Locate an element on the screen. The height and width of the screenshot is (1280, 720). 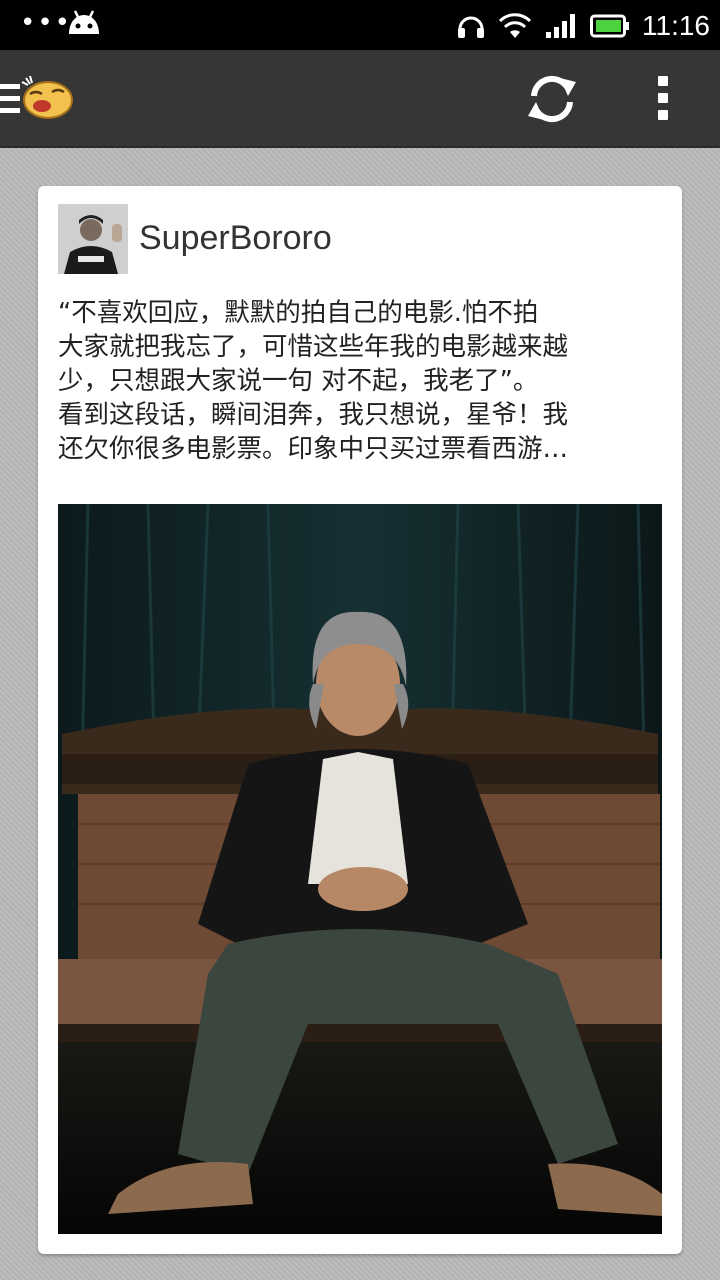
post-text-line: 大家就把我忘了，可惜这些年我的电影越来越 is located at coordinates (313, 347).